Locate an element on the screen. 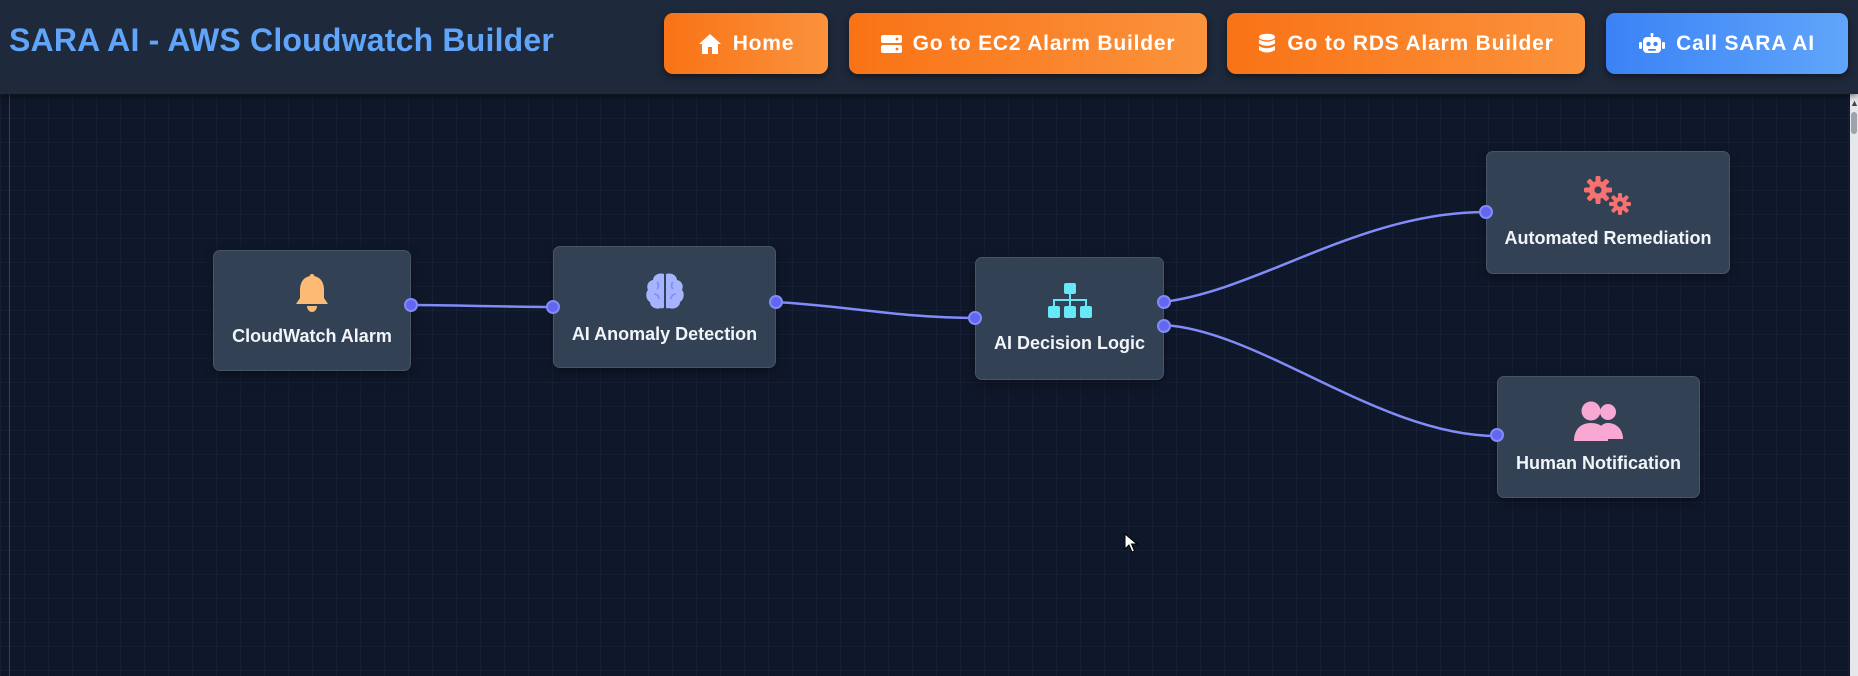 The height and width of the screenshot is (676, 1858). scrollbar-thumb is located at coordinates (1854, 123).